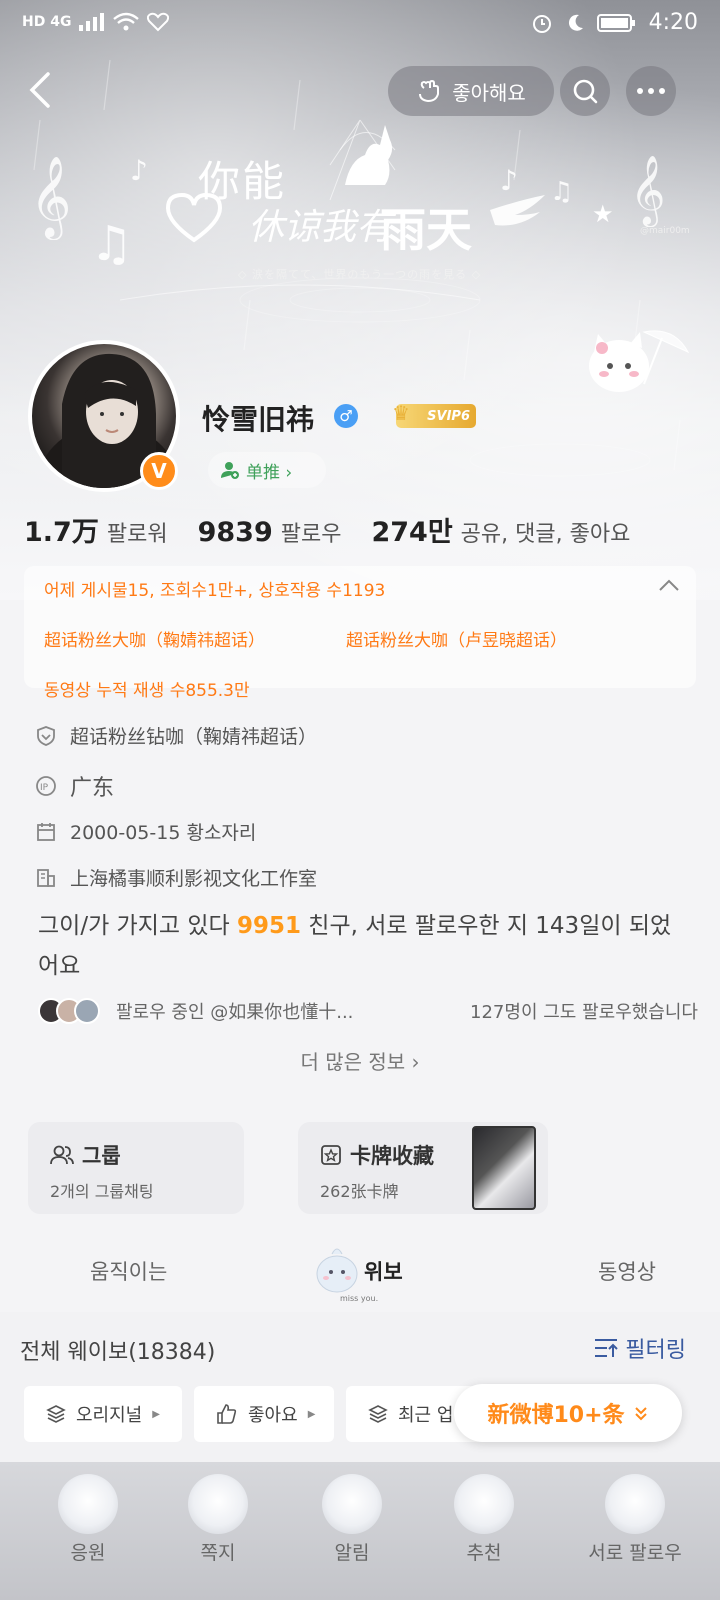  Describe the element at coordinates (88, 1553) in the screenshot. I see `nav-cheer-label: 응원` at that location.